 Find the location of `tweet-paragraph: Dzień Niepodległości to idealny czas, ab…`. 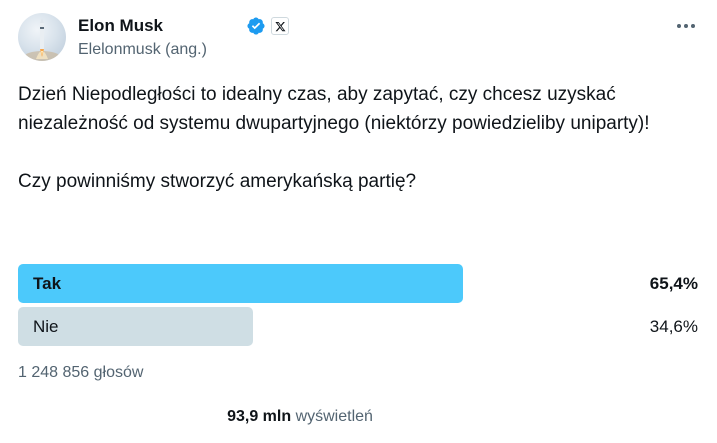

tweet-paragraph: Dzień Niepodległości to idealny czas, ab… is located at coordinates (334, 109).